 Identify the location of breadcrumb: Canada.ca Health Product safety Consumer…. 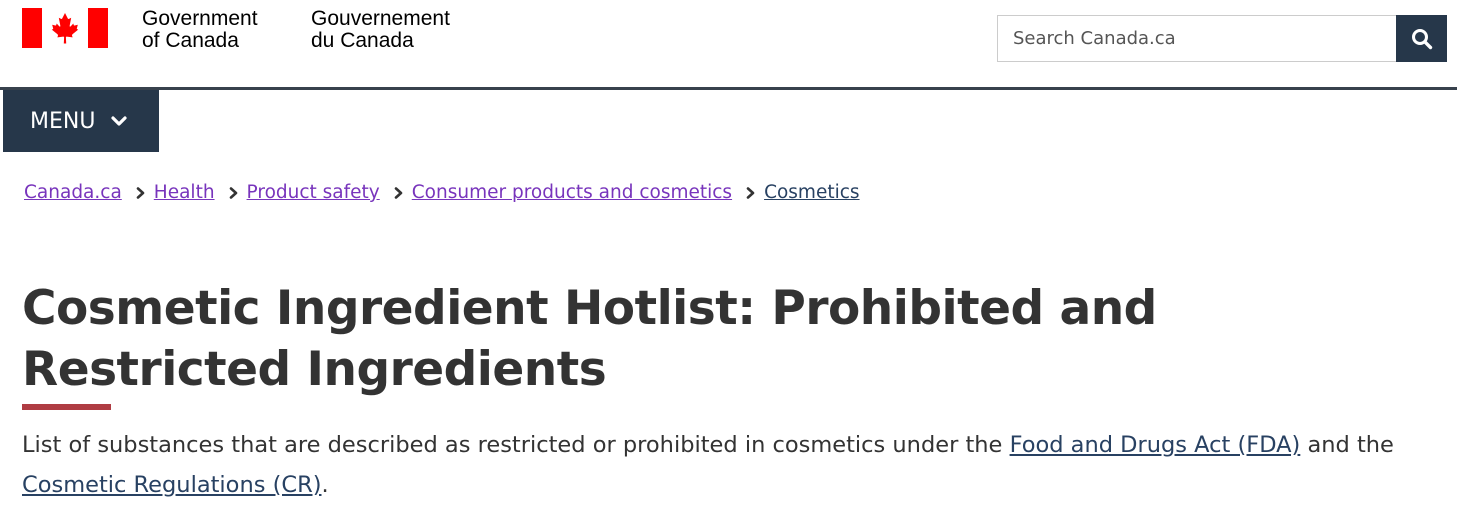
(442, 192).